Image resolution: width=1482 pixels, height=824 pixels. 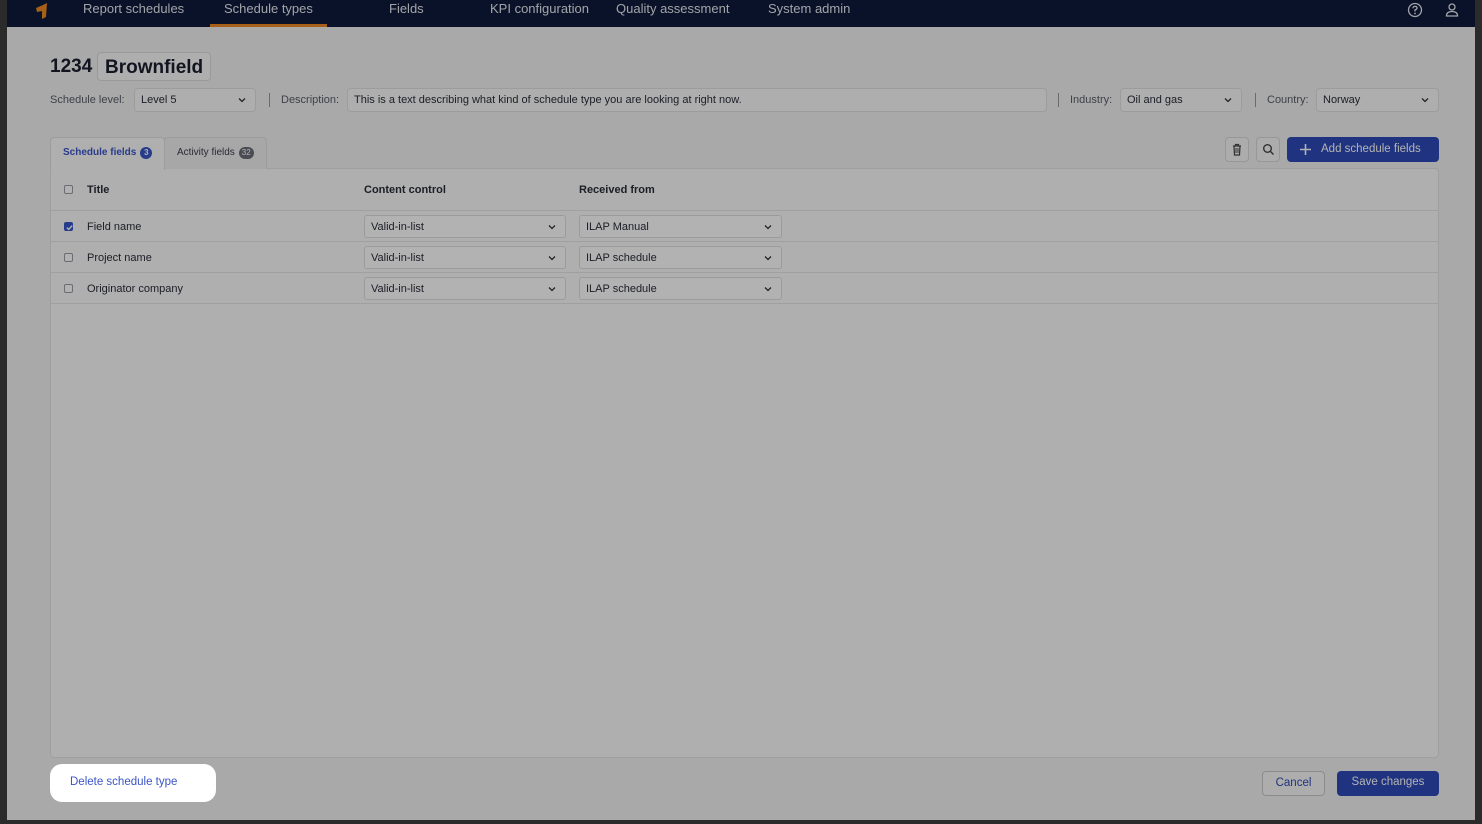 What do you see at coordinates (68, 189) in the screenshot?
I see `select-all-checkbox` at bounding box center [68, 189].